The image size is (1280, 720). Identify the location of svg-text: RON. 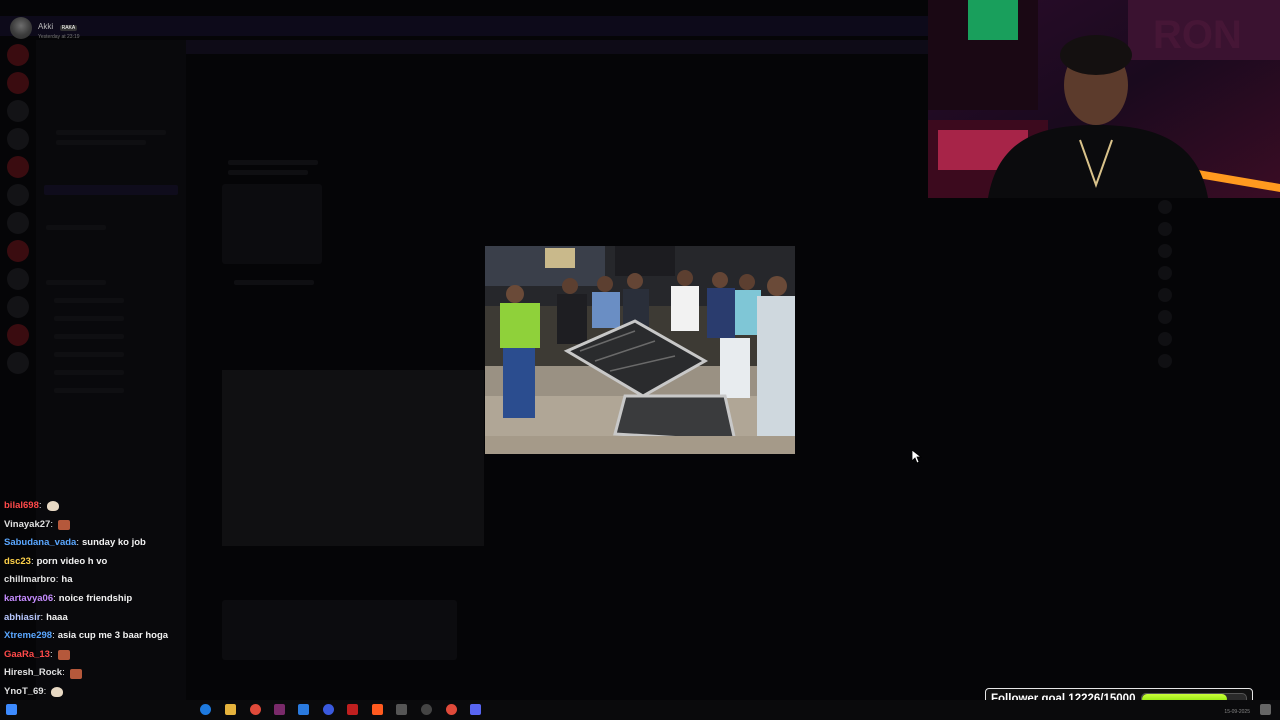
(1197, 35).